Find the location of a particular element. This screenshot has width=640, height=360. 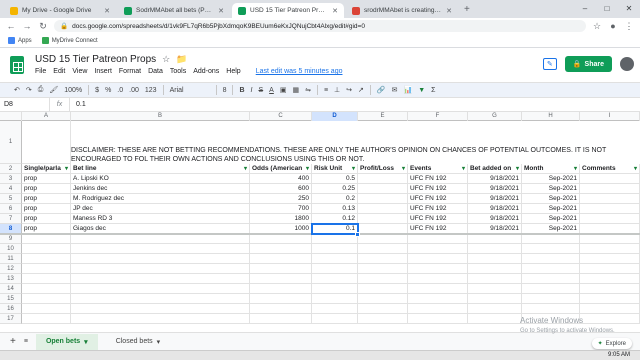

all-sheets-icon: ≡ is located at coordinates (26, 341).